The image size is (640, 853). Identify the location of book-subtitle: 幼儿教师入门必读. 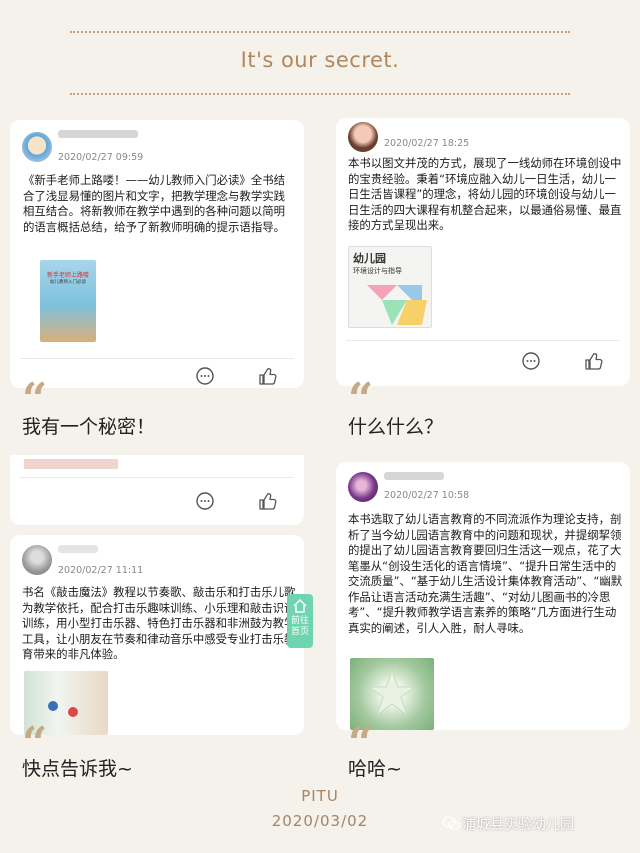
(68, 282).